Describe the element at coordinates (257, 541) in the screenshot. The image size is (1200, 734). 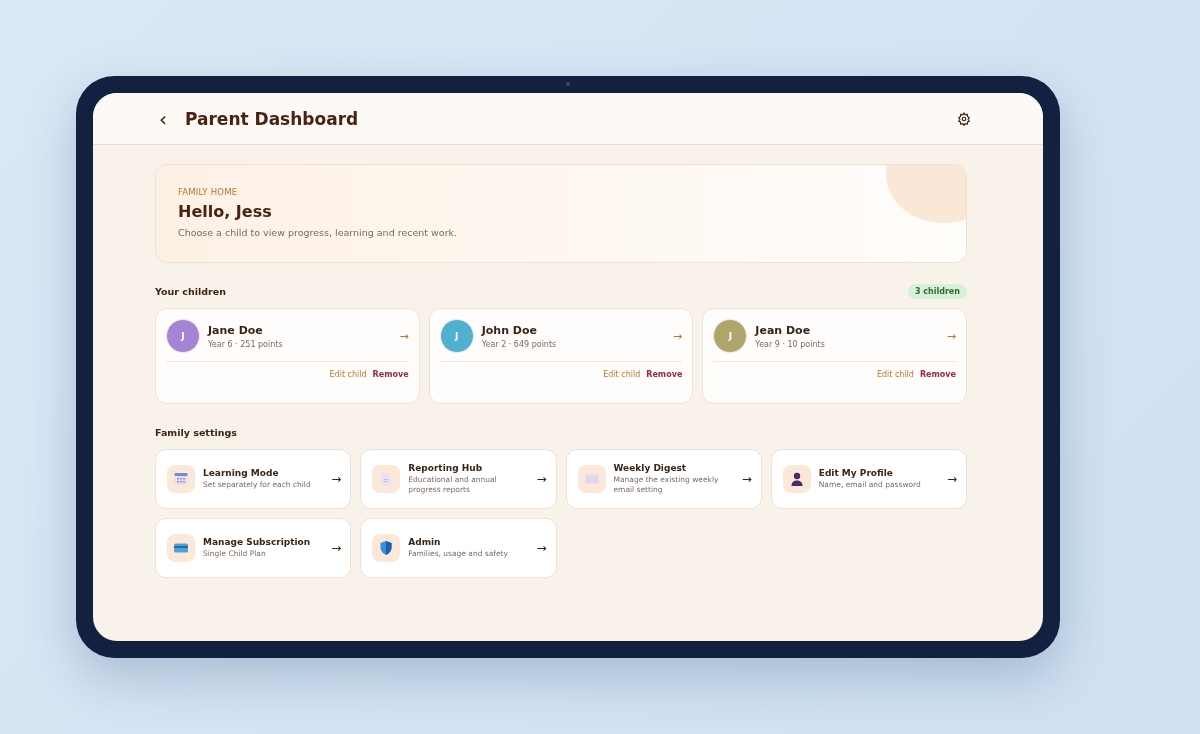
I see `setting-title: Manage Subscription` at that location.